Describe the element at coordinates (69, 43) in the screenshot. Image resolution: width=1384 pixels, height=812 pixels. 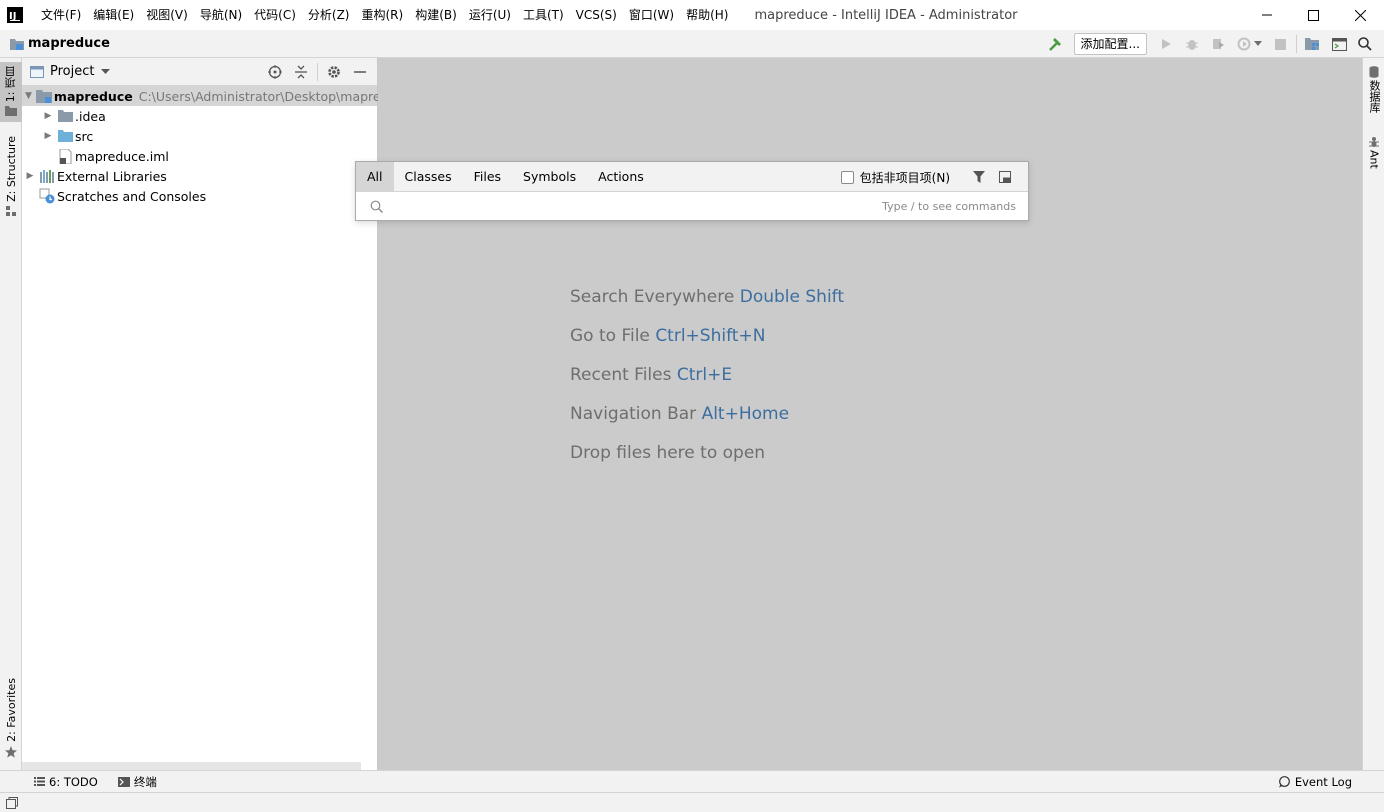
I see `breadcrumb-project: mapreduce` at that location.